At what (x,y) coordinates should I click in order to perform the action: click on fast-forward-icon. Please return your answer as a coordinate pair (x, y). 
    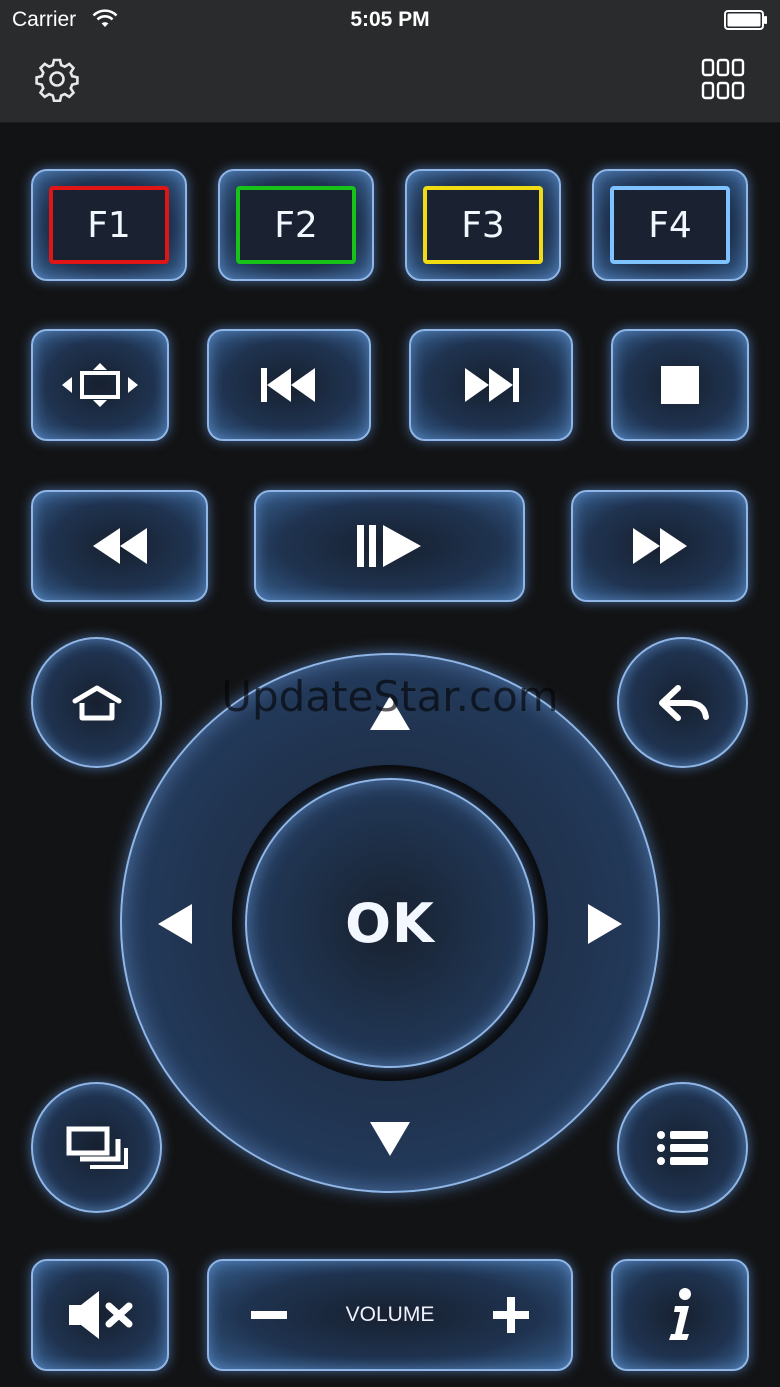
    Looking at the image, I should click on (659, 546).